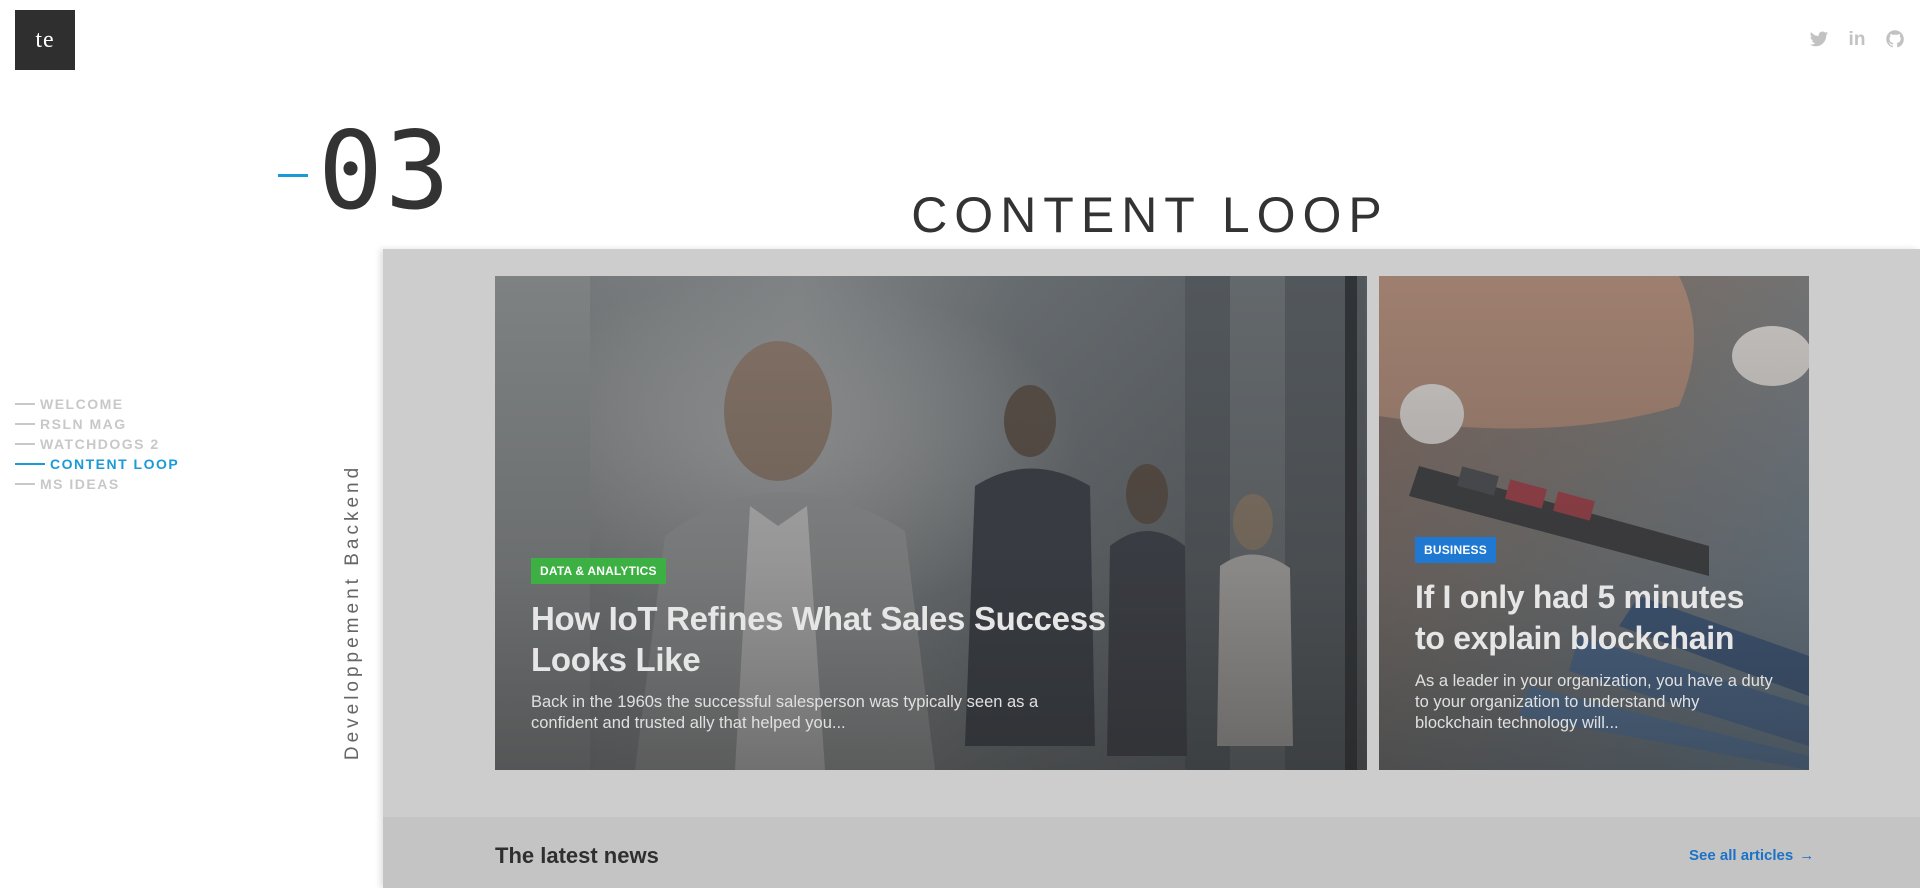 Image resolution: width=1920 pixels, height=888 pixels. Describe the element at coordinates (577, 855) in the screenshot. I see `latest-news-heading: The latest news` at that location.